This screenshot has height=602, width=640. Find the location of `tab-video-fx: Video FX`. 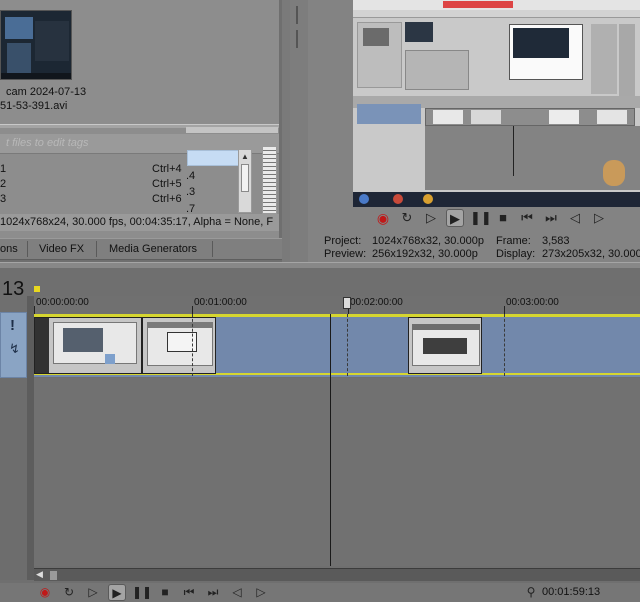

tab-video-fx: Video FX is located at coordinates (61, 249).